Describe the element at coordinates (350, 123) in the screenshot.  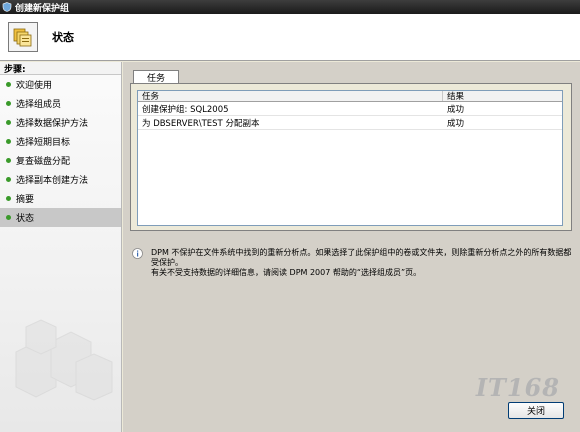
I see `table-row: 为 DBSERVER\TEST 分配副本 成功` at that location.